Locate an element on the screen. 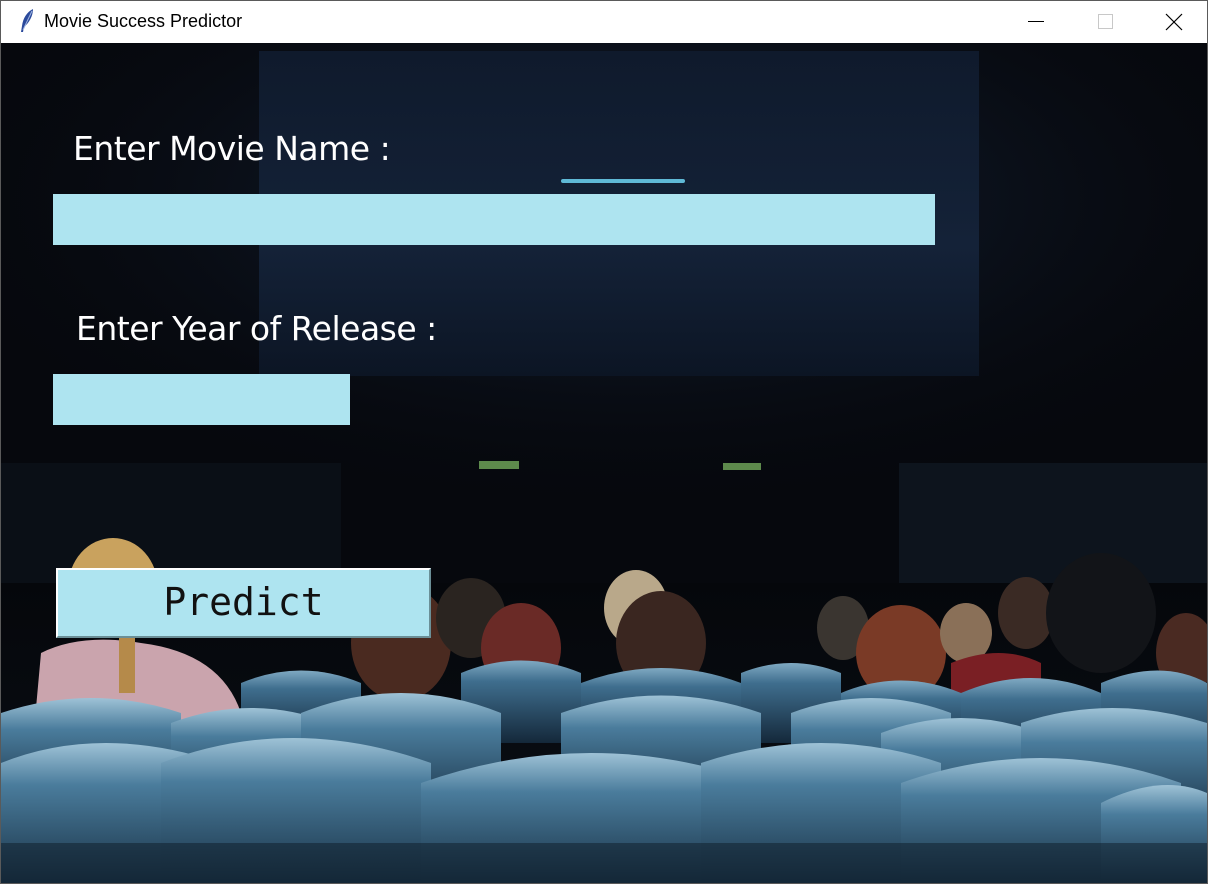  year-of-release-label: Enter Year of Release : is located at coordinates (256, 328).